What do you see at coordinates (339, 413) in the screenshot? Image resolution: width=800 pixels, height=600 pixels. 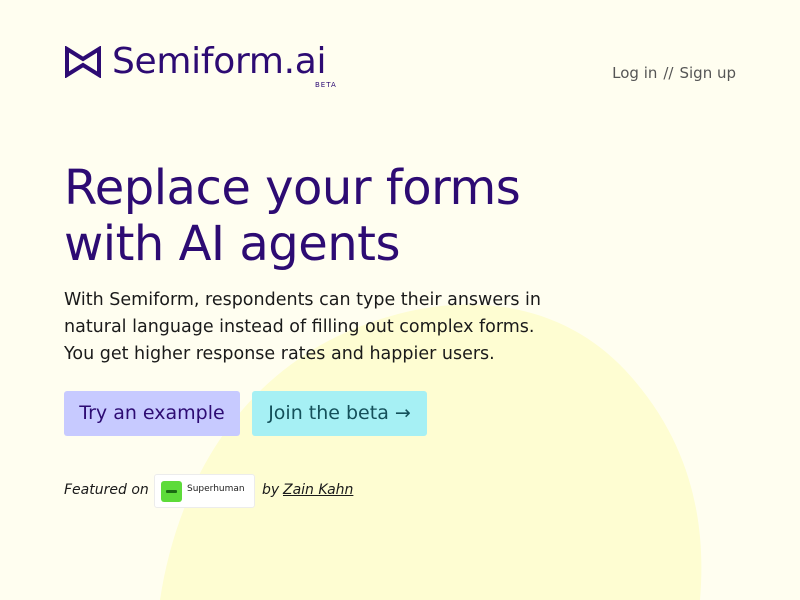 I see `join-beta-button: Join the beta →` at bounding box center [339, 413].